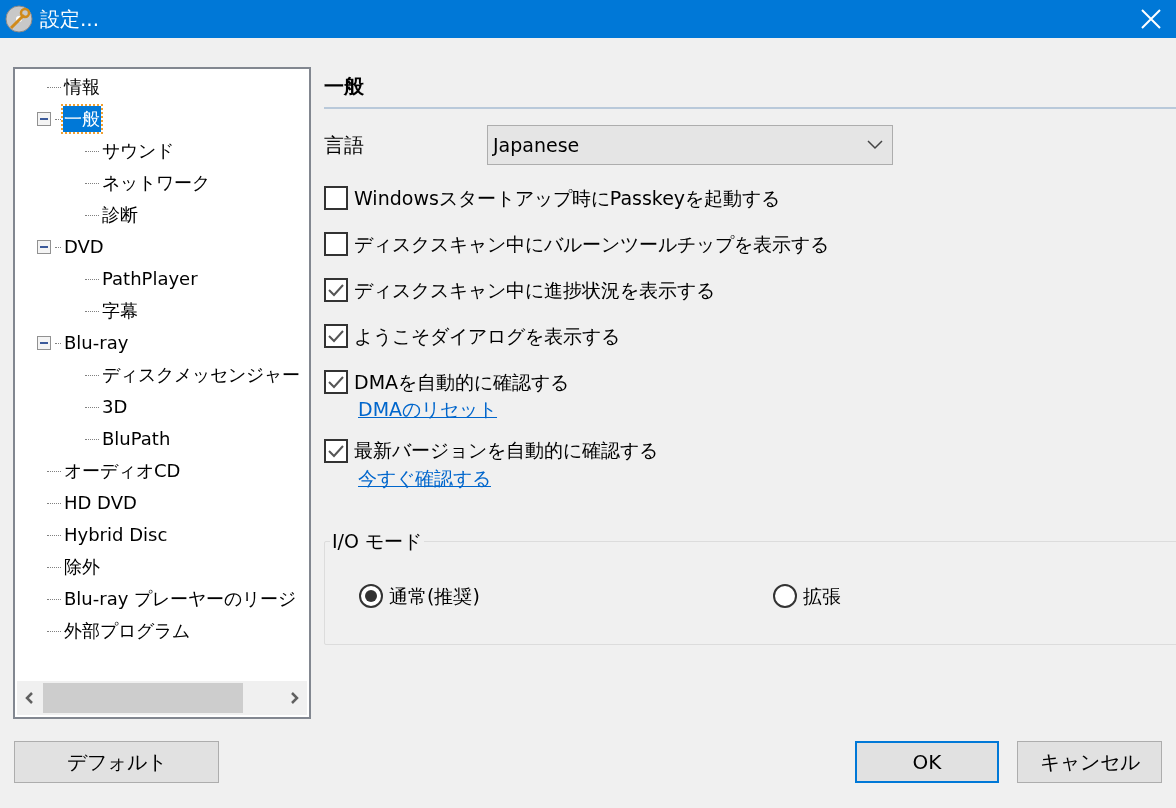 This screenshot has height=808, width=1176. I want to click on tree-item: Blu-ray プレーヤーのリージ, so click(180, 599).